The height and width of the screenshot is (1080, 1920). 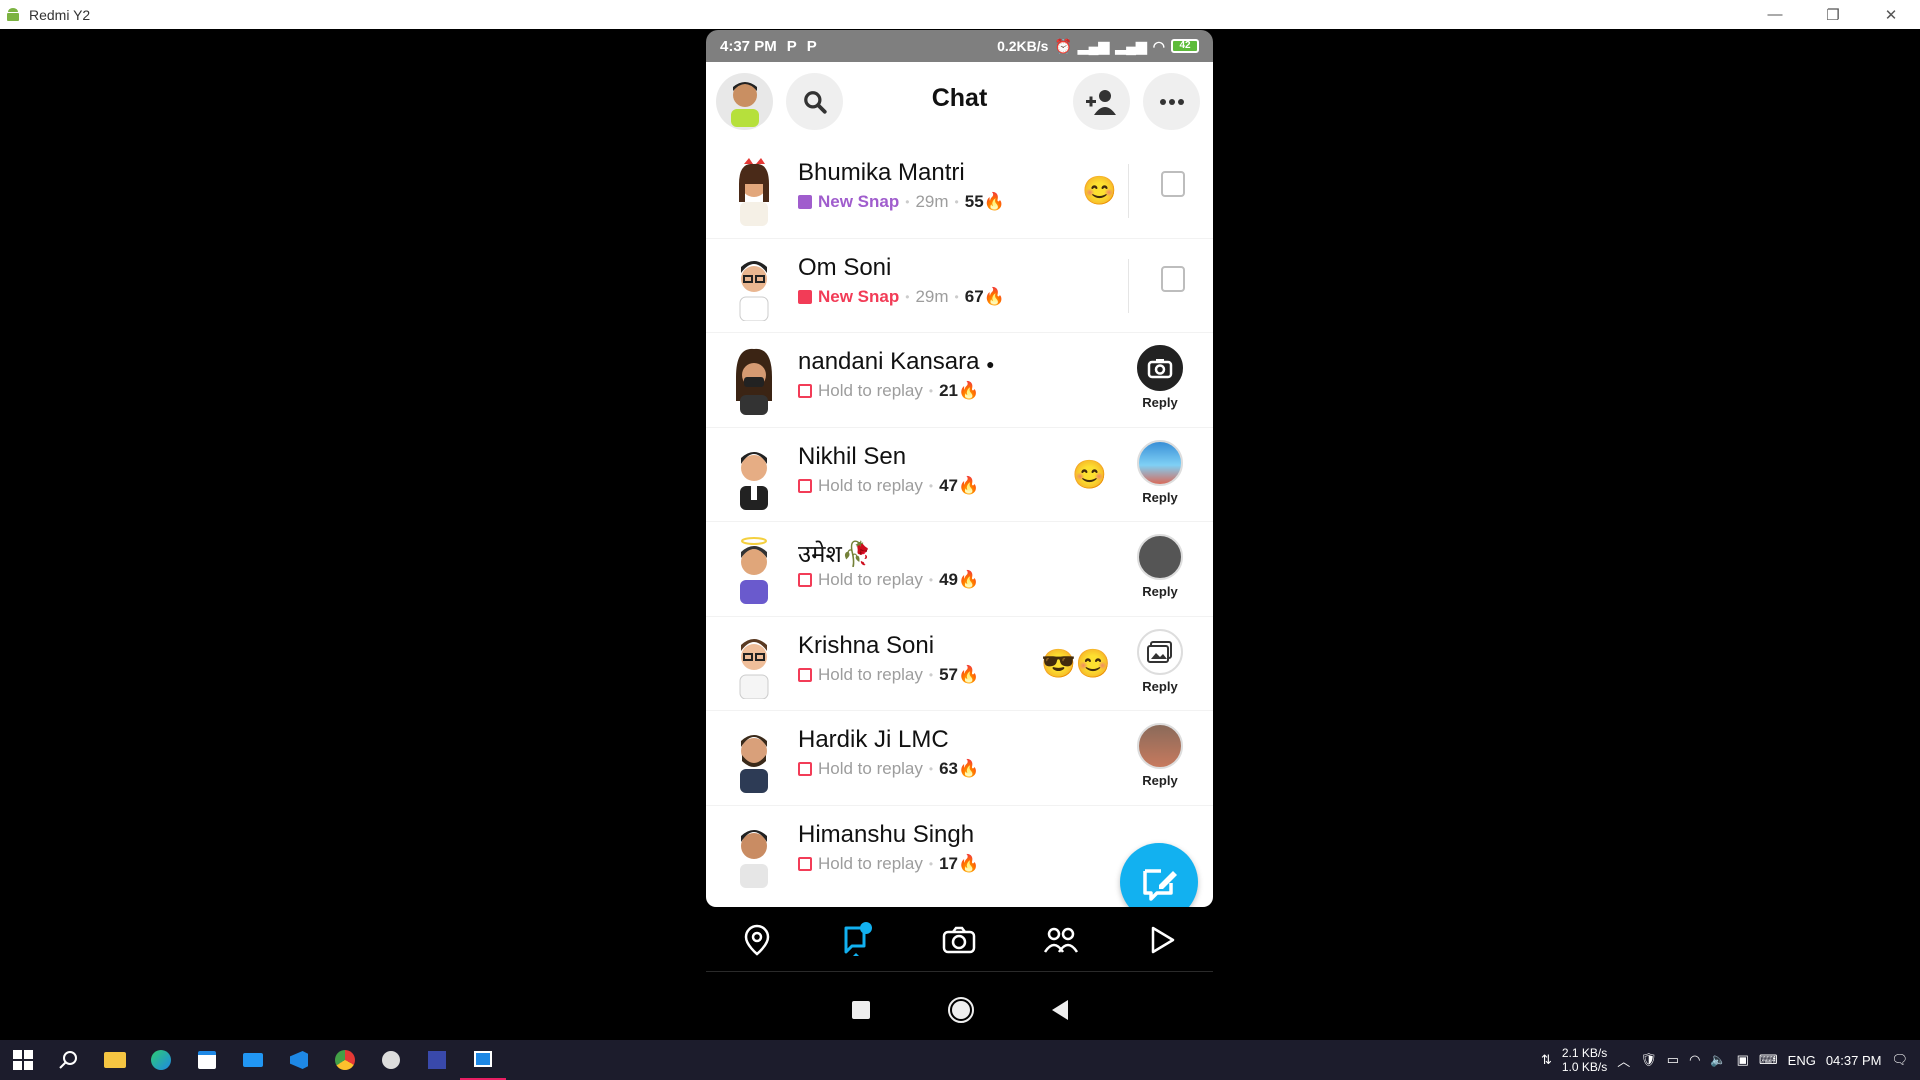 What do you see at coordinates (1546, 1059) in the screenshot?
I see `download-arrows-icon: ⇅` at bounding box center [1546, 1059].